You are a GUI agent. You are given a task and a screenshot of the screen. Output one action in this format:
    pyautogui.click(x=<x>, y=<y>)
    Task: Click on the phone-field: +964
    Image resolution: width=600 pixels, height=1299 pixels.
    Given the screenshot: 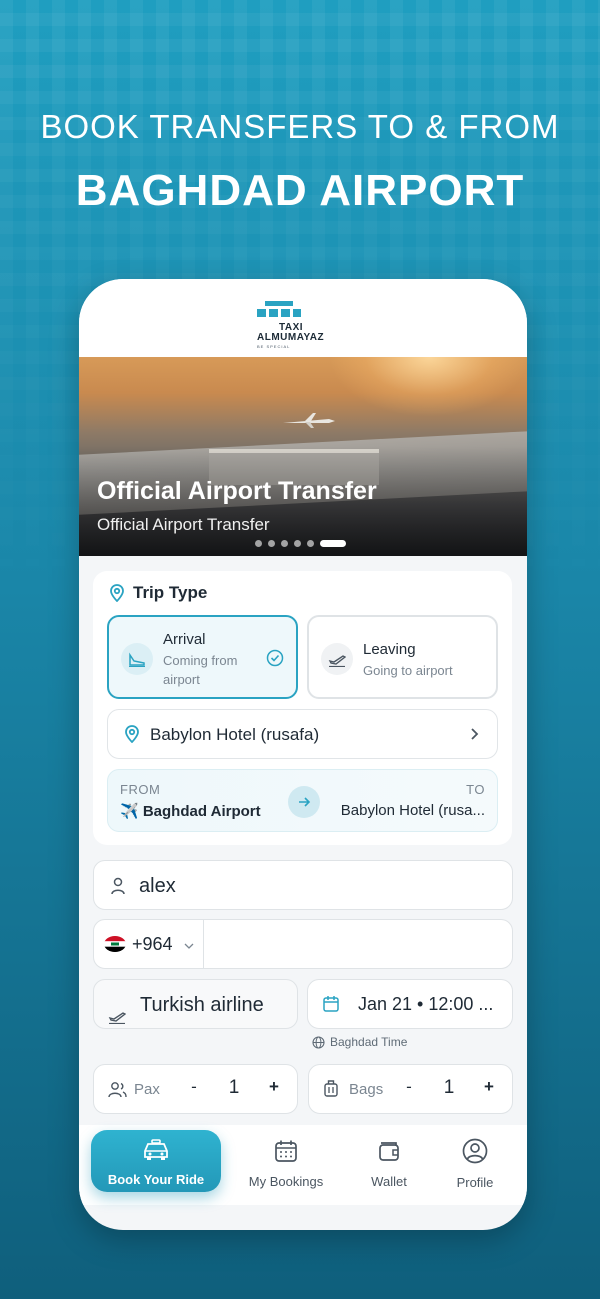 What is the action you would take?
    pyautogui.click(x=303, y=944)
    